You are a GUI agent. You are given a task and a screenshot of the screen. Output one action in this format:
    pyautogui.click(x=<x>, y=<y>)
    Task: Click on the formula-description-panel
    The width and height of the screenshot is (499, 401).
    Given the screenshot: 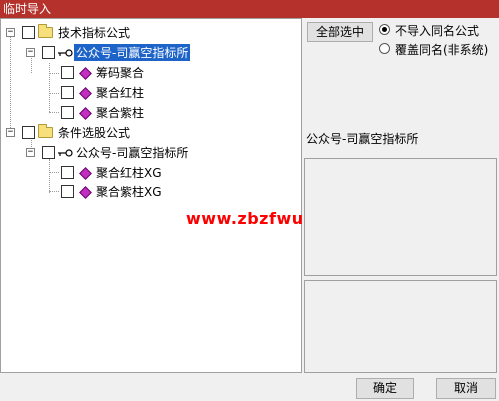 What is the action you would take?
    pyautogui.click(x=400, y=217)
    